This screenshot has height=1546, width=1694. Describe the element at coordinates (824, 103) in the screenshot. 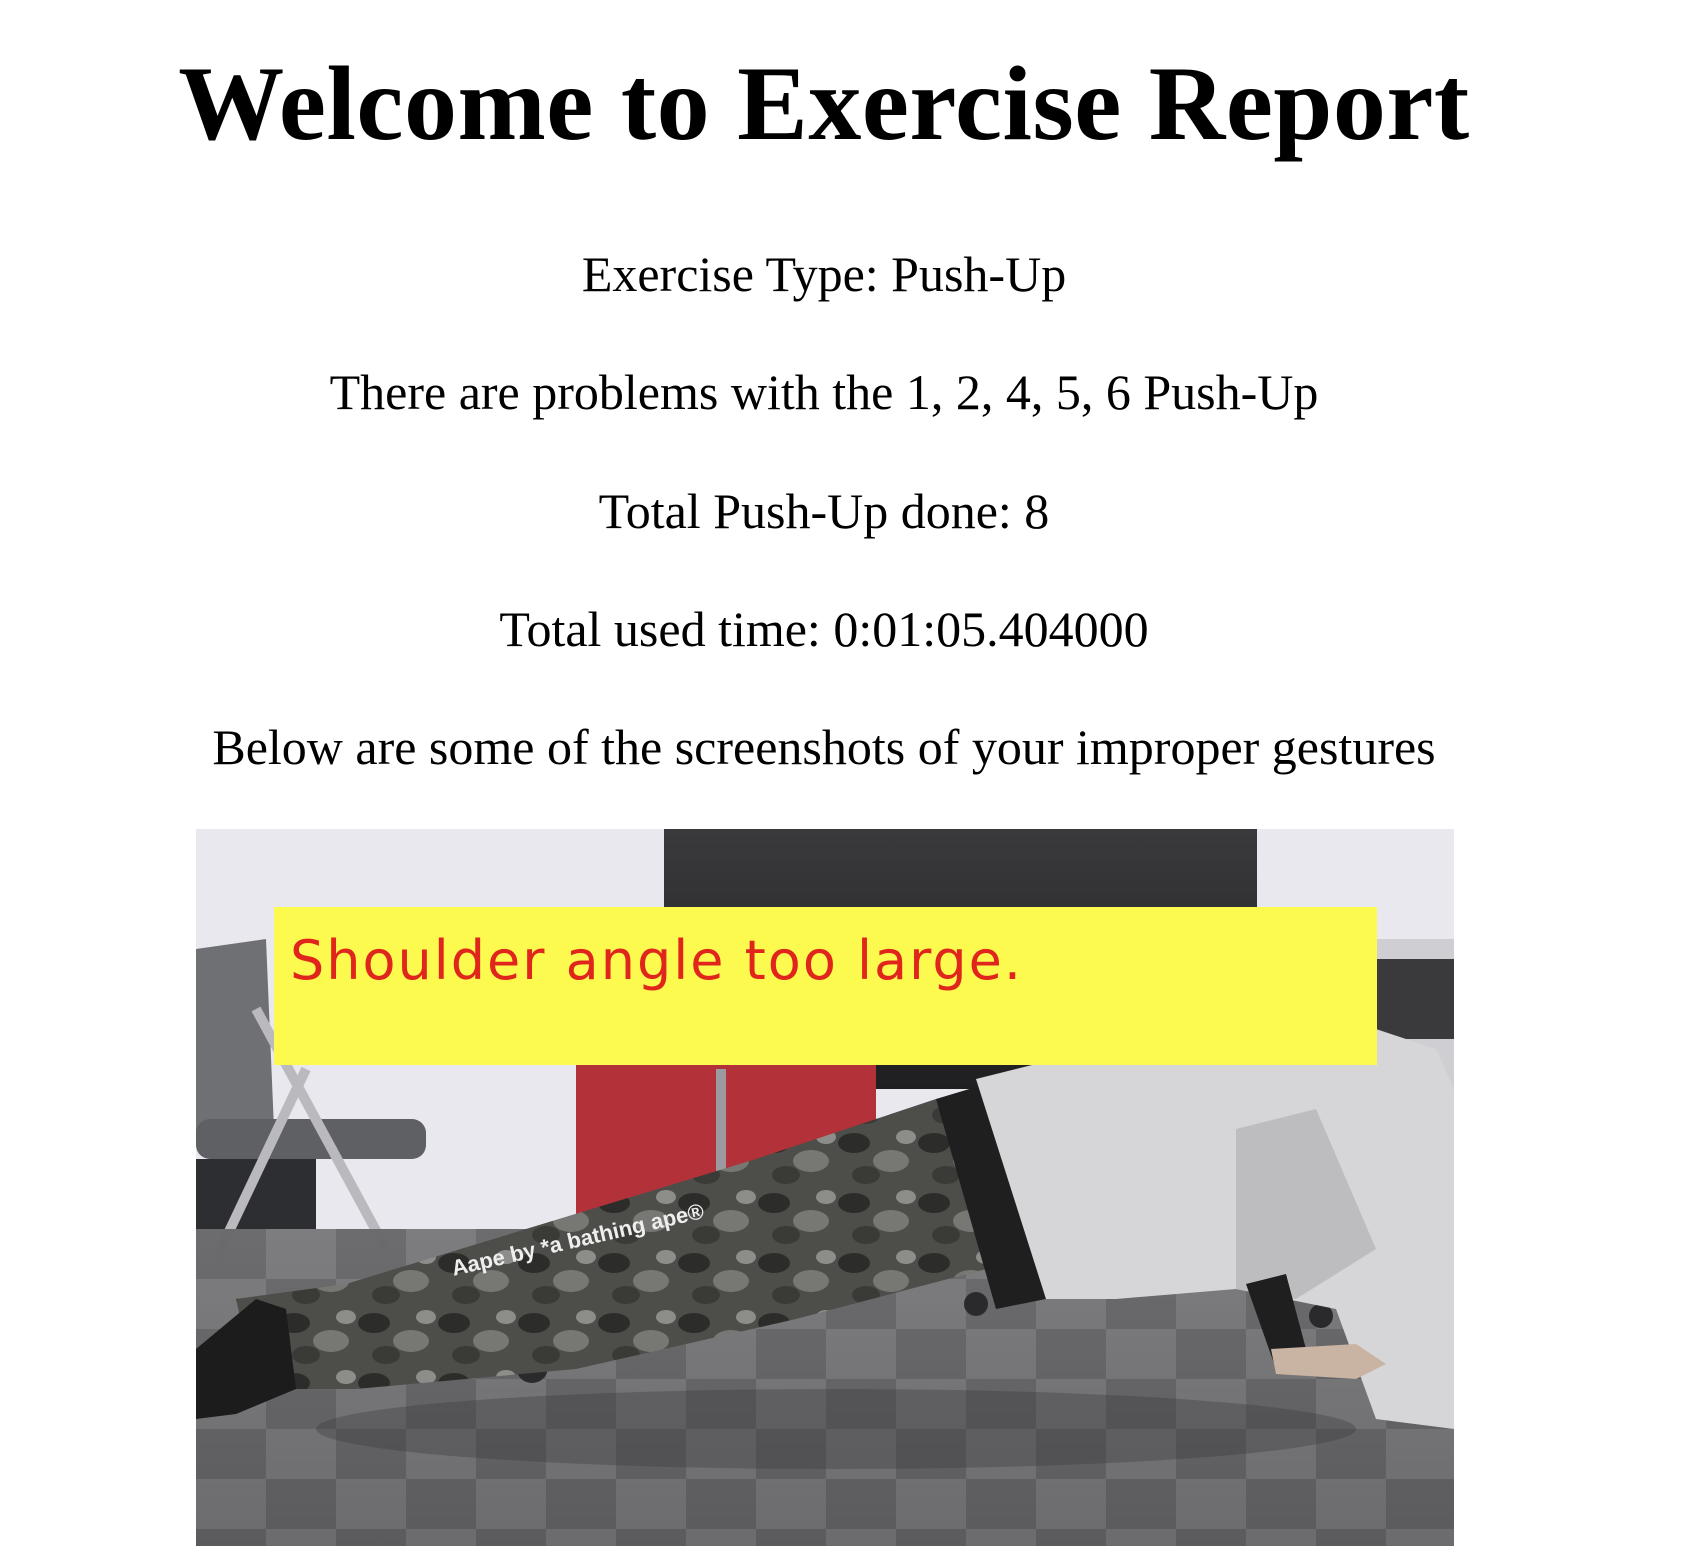

I see `page-title: Welcome to Exercise Report` at that location.